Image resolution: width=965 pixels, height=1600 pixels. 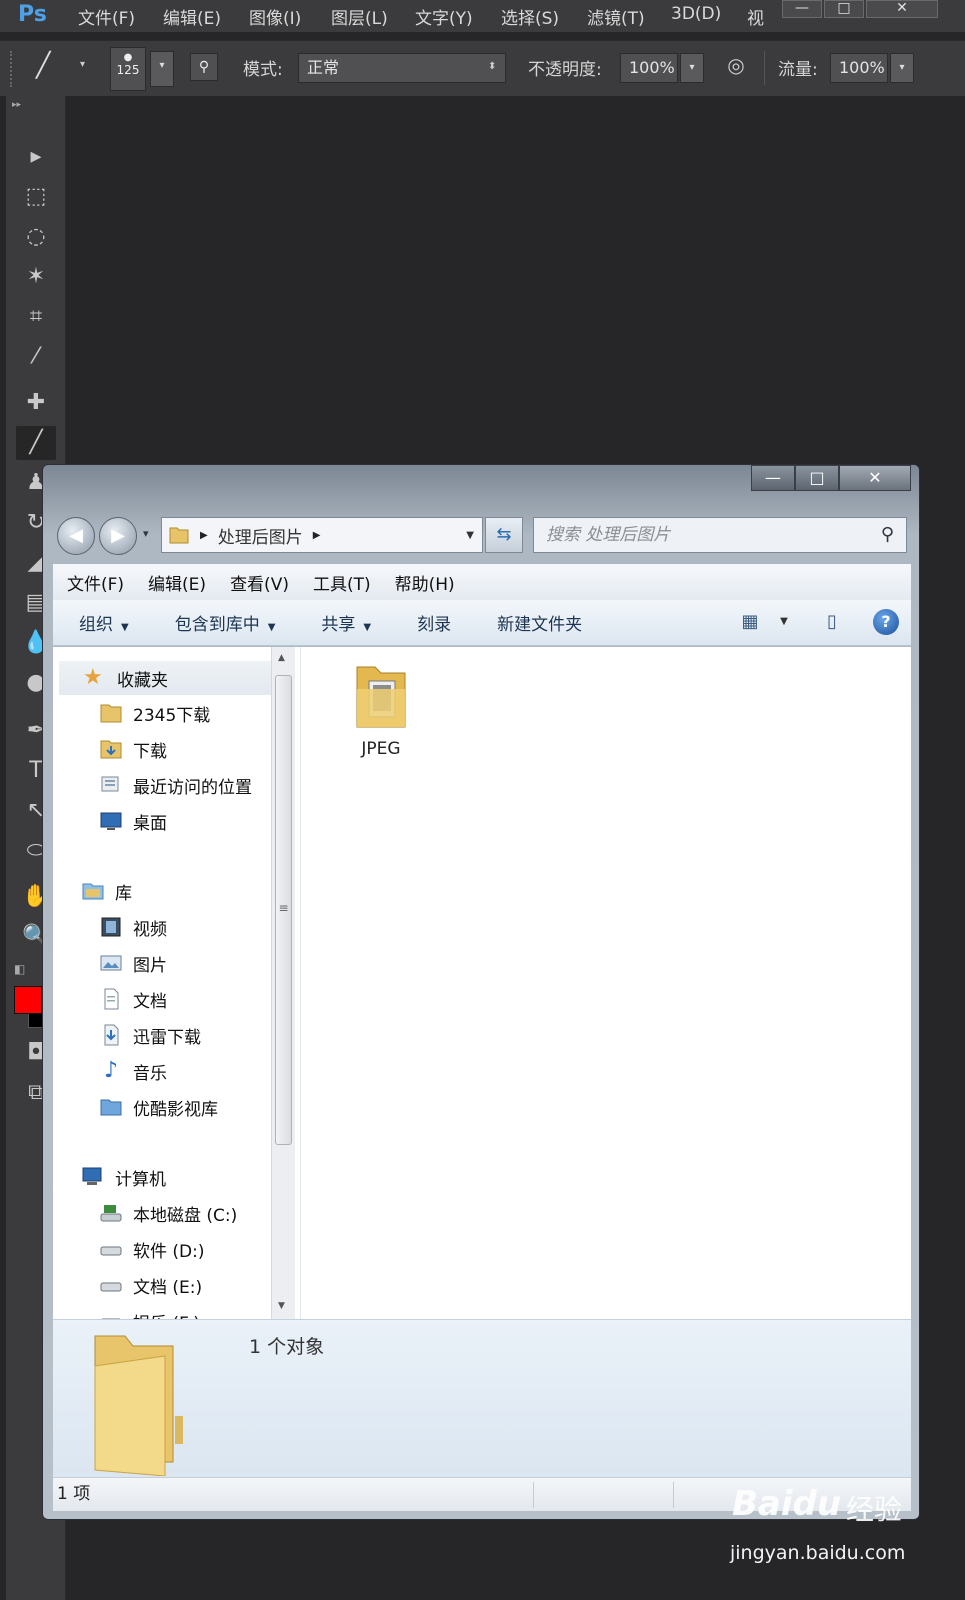 I want to click on ps-menu-edit: 编辑(E), so click(x=192, y=16).